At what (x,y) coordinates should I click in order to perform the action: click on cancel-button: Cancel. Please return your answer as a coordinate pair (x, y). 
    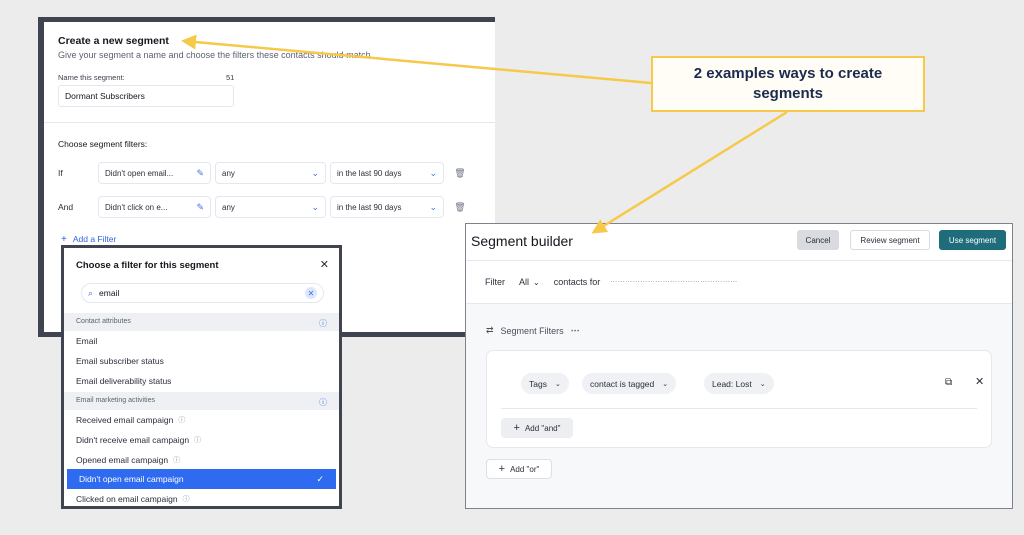
    Looking at the image, I should click on (818, 240).